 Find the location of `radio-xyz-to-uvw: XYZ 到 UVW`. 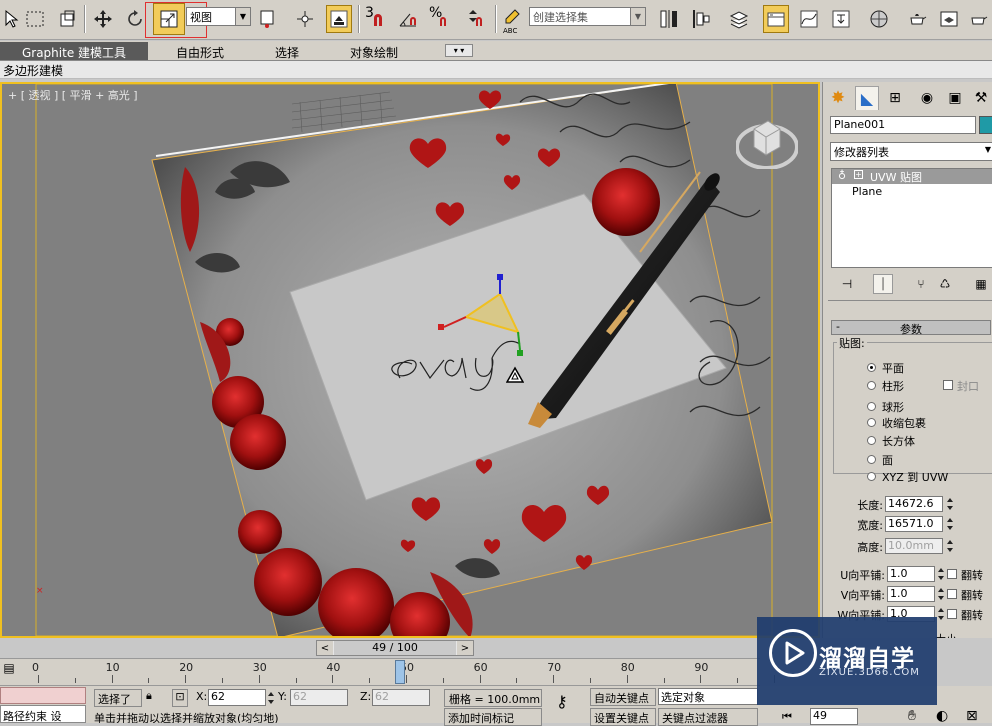

radio-xyz-to-uvw: XYZ 到 UVW is located at coordinates (922, 476).